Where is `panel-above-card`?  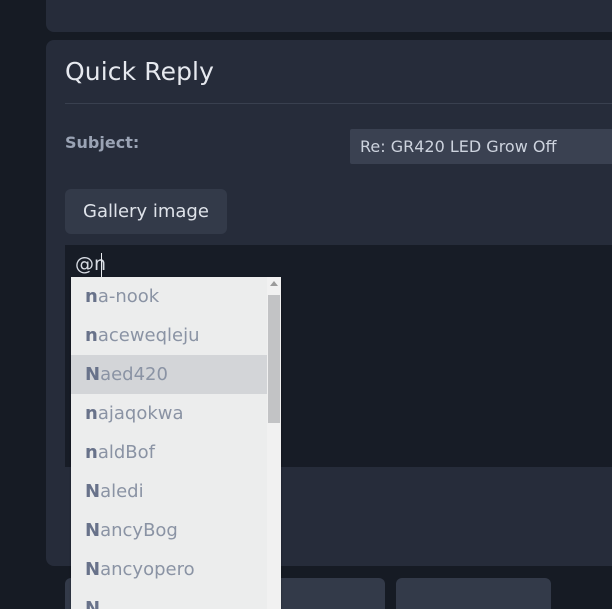
panel-above-card is located at coordinates (329, 16).